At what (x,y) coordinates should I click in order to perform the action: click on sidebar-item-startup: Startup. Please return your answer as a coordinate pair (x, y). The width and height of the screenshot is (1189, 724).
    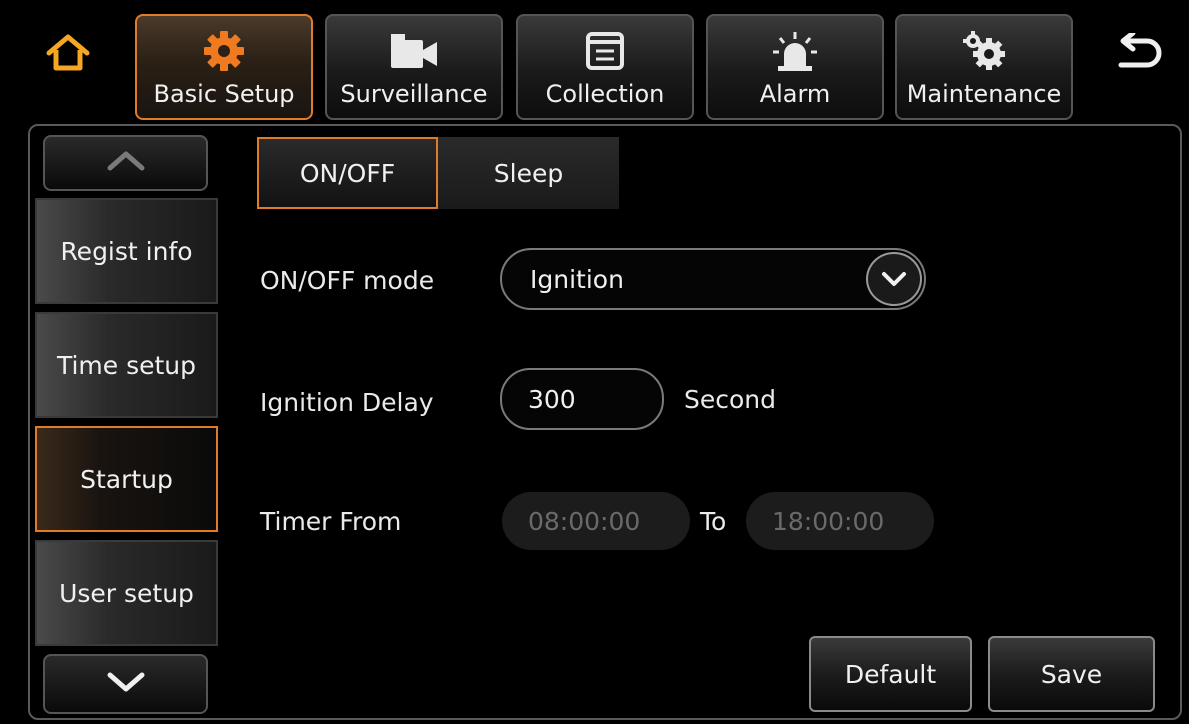
    Looking at the image, I should click on (126, 479).